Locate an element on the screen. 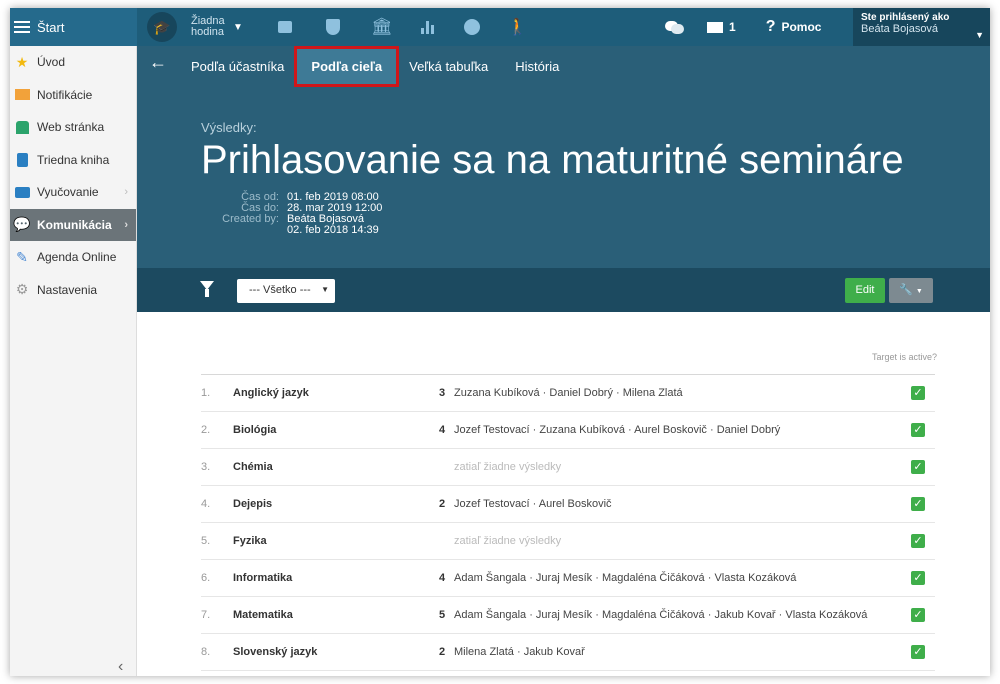 Image resolution: width=1000 pixels, height=684 pixels. help-link: Pomoc is located at coordinates (801, 27).